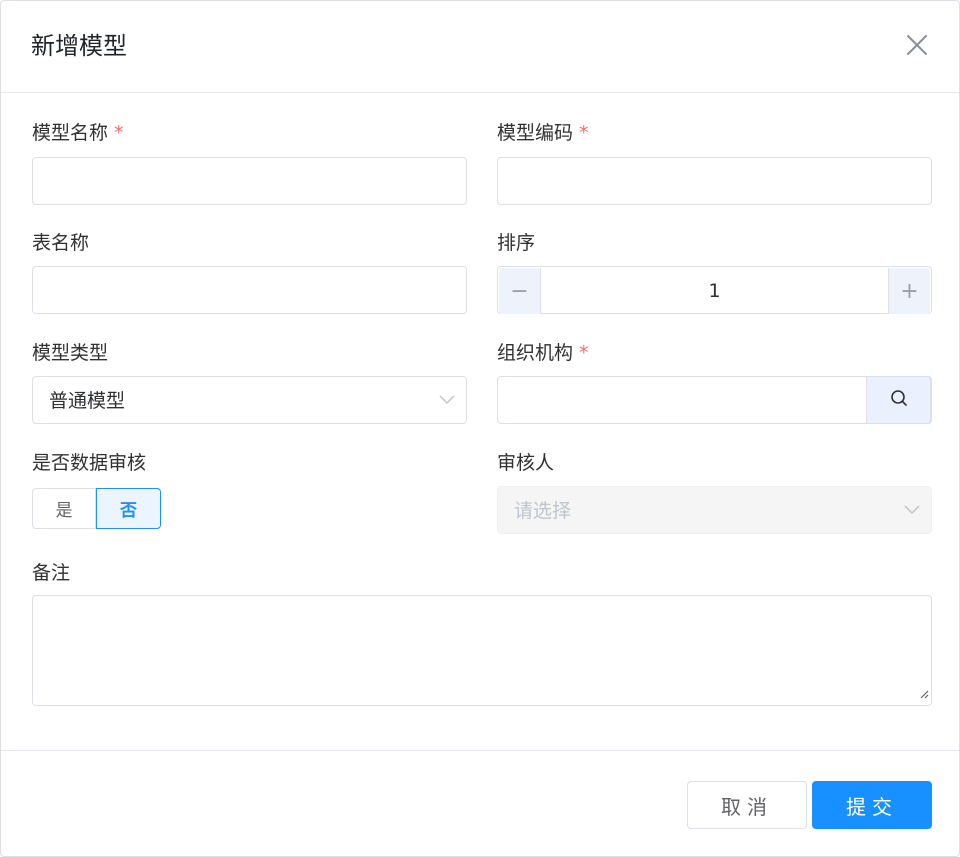  I want to click on model-type-value: 普通模型, so click(87, 401).